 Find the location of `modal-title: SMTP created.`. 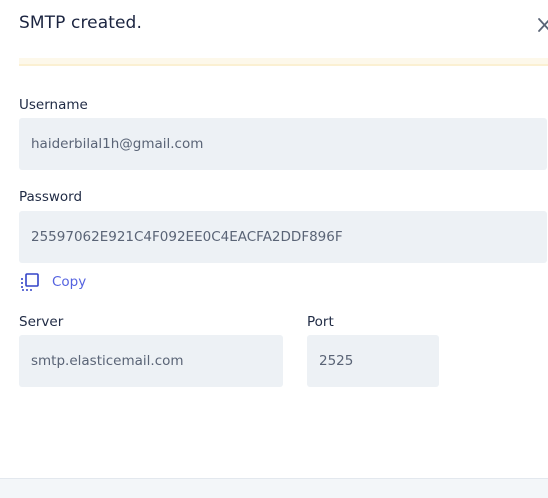

modal-title: SMTP created. is located at coordinates (80, 23).